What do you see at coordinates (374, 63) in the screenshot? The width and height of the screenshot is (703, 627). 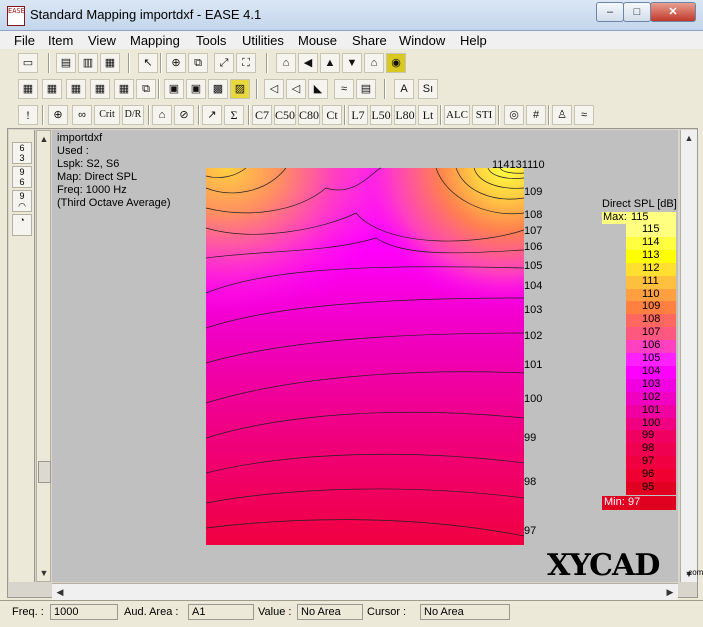 I see `home-icon: ⌂` at bounding box center [374, 63].